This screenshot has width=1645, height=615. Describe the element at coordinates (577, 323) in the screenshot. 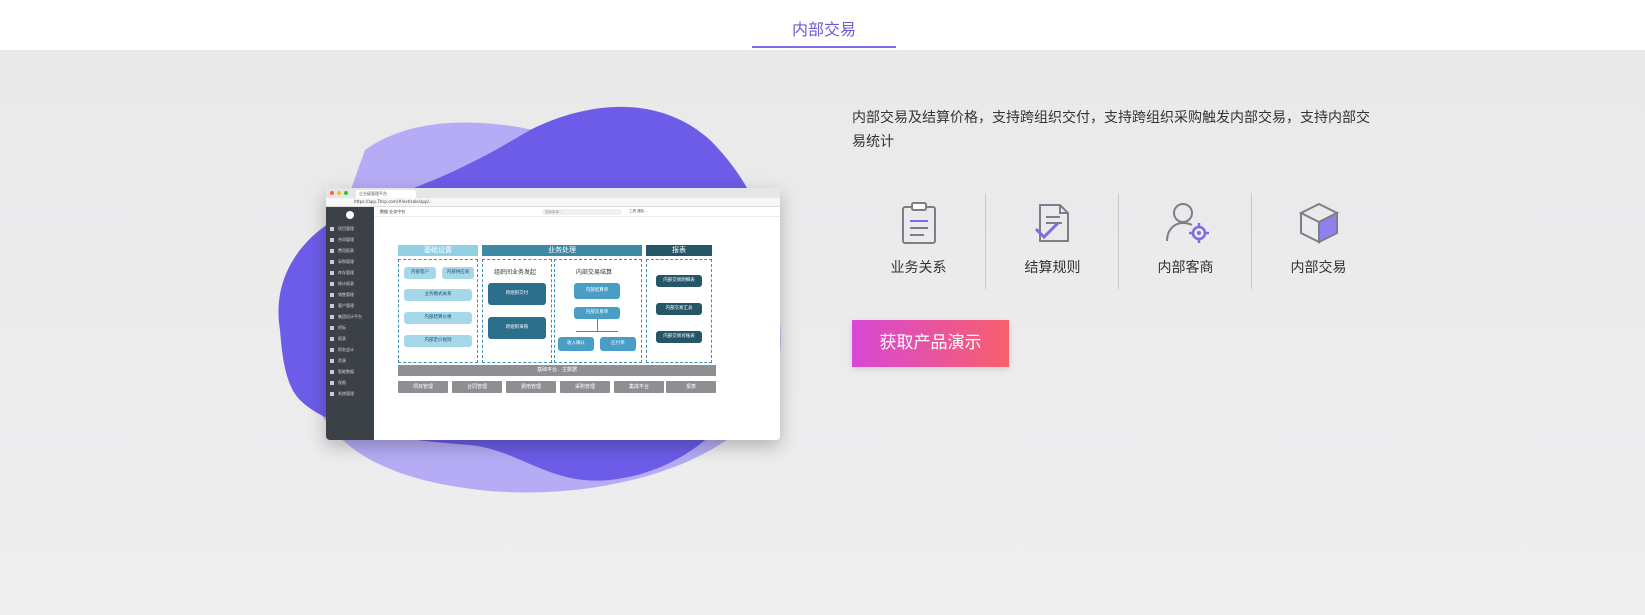

I see `app-main: 数据·业务中台 搜索菜单... 工具 通知 ... 基础设置 业务处理 报表 内` at that location.